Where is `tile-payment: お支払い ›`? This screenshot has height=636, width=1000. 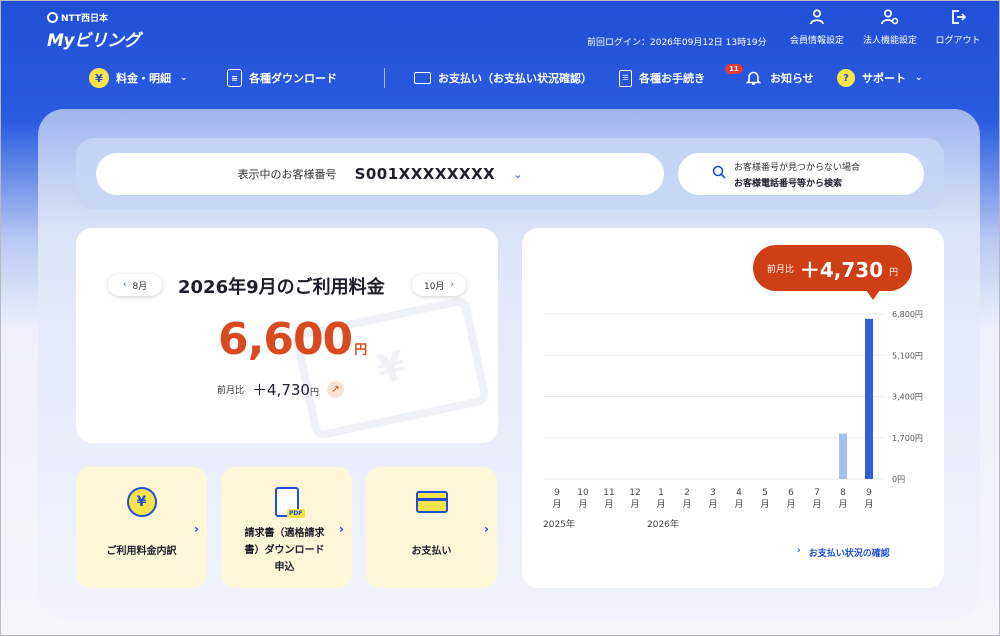
tile-payment: お支払い › is located at coordinates (431, 527).